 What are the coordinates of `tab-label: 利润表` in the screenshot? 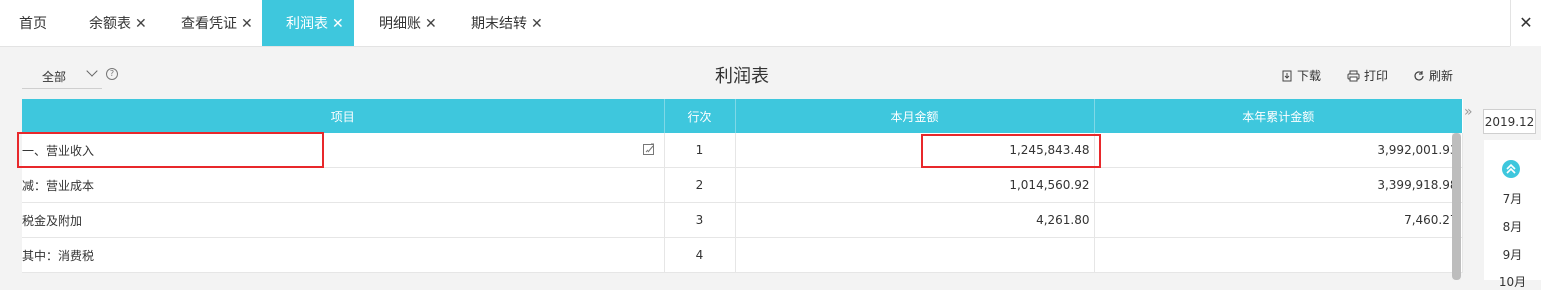 It's located at (307, 24).